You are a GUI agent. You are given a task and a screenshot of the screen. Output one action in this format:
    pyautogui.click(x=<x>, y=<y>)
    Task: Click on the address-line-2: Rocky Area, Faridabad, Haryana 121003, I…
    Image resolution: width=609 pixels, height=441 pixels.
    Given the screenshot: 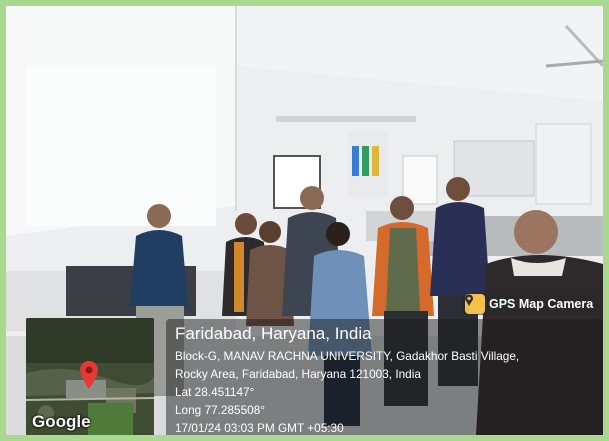 What is the action you would take?
    pyautogui.click(x=298, y=374)
    